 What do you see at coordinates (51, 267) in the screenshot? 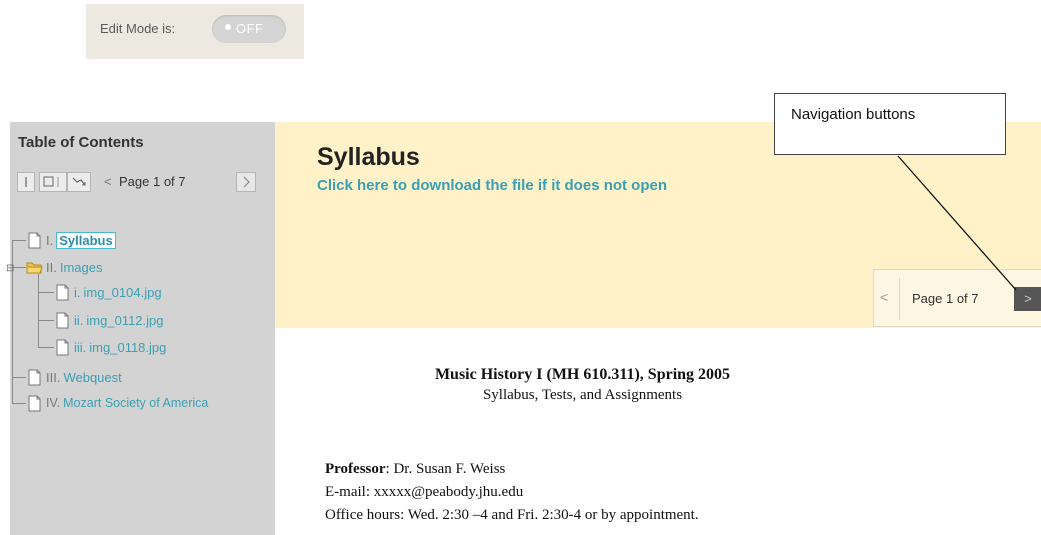
I see `item-number: II.` at bounding box center [51, 267].